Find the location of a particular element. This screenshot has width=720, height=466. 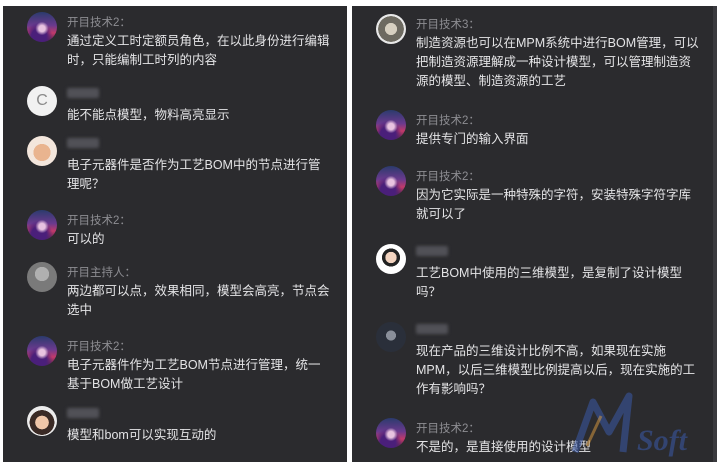

message-text: 因为它实际是一种特殊的字符，安装特殊字符字库就可以了 is located at coordinates (554, 204).